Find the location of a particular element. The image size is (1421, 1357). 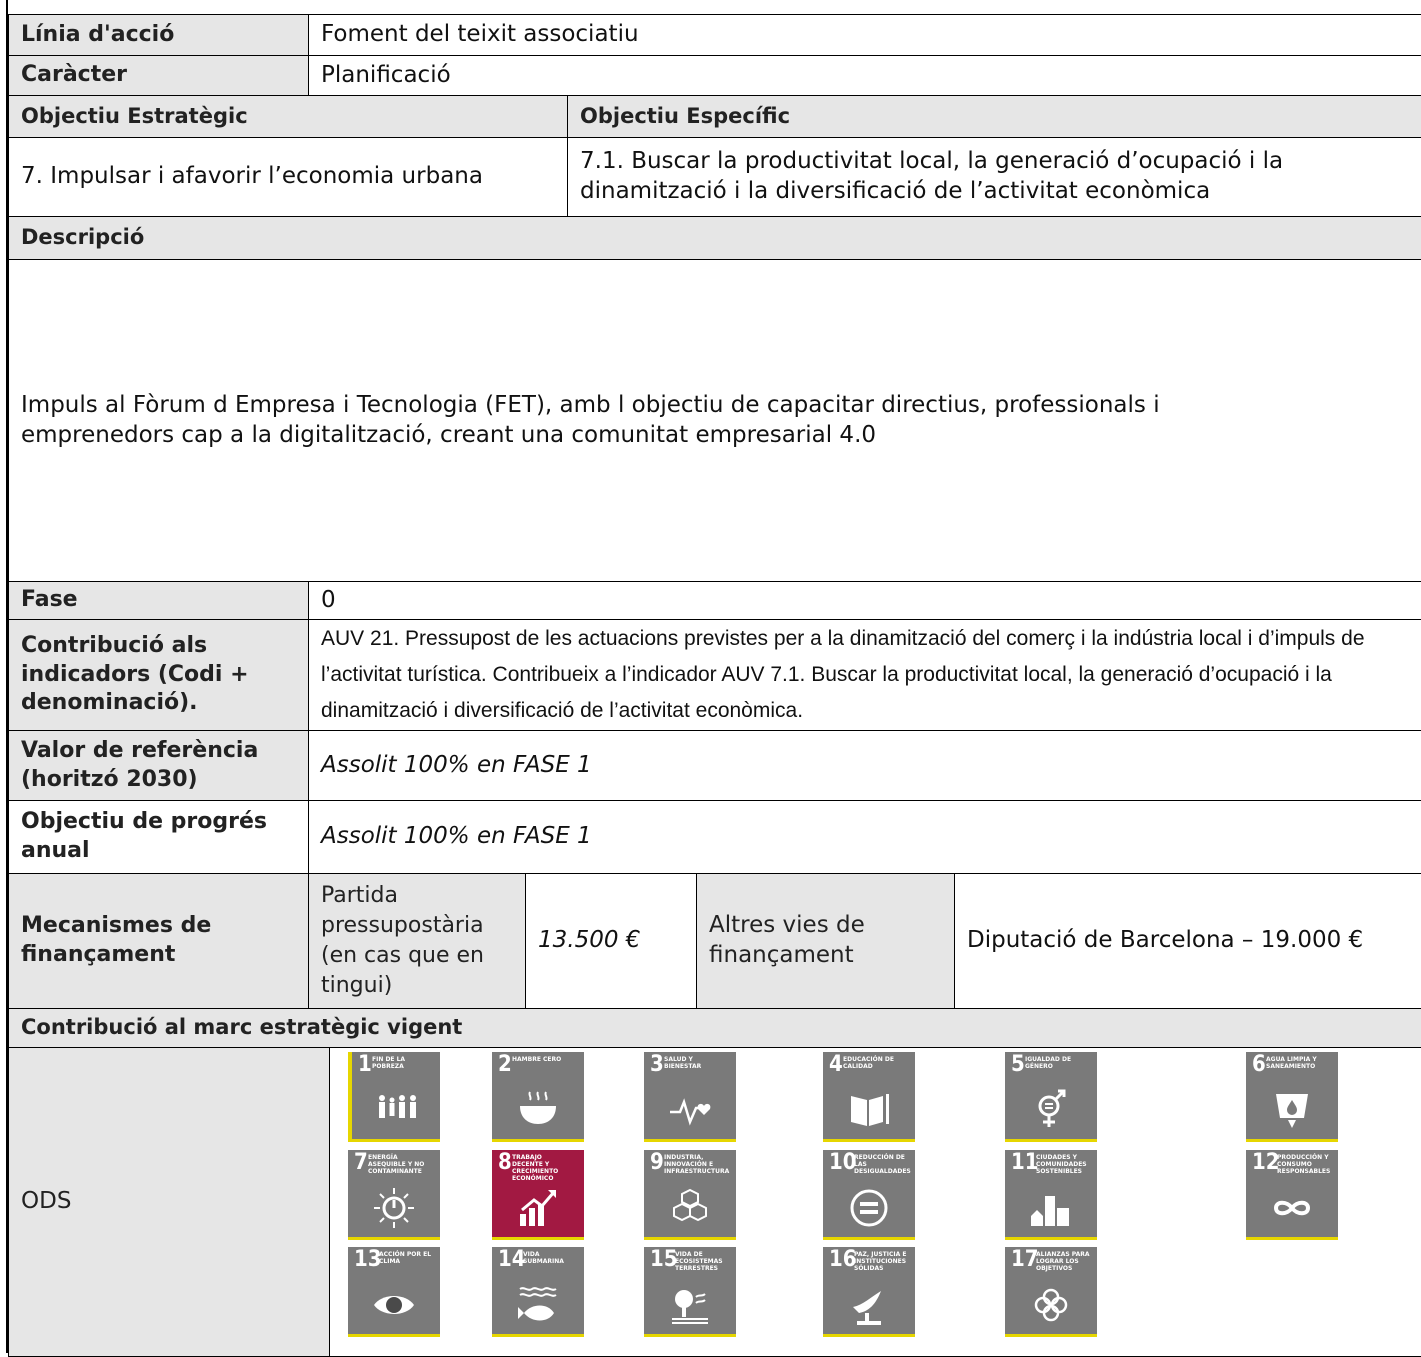

sdg-tile-17: 17 Alianzas para lograr los objetivos is located at coordinates (1051, 1292).